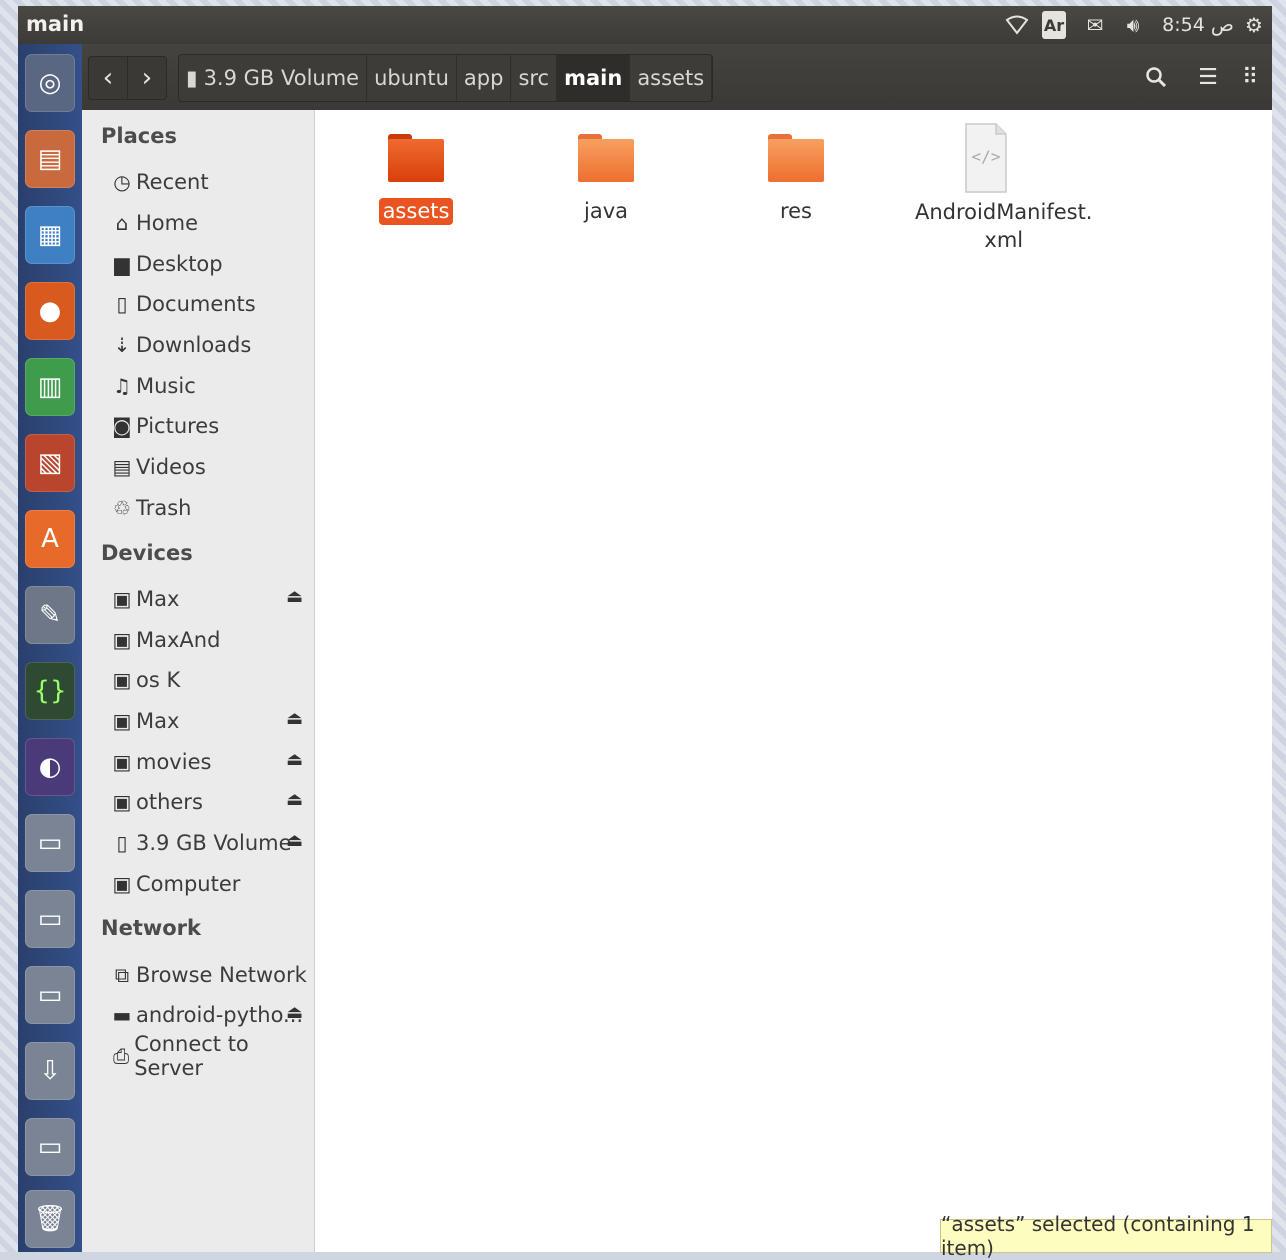 The image size is (1286, 1260). What do you see at coordinates (210, 1056) in the screenshot?
I see `sidebar-item-connect-to-server: ⎙ Connect to Server` at bounding box center [210, 1056].